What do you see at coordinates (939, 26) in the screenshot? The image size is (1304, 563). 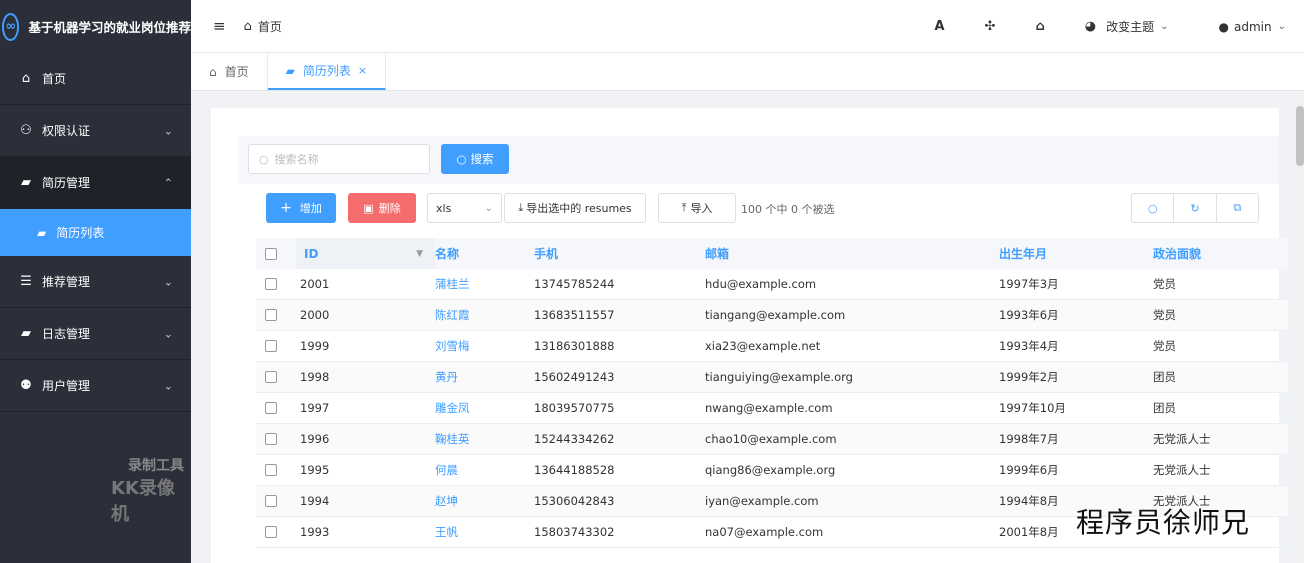 I see `font-size-icon: A` at bounding box center [939, 26].